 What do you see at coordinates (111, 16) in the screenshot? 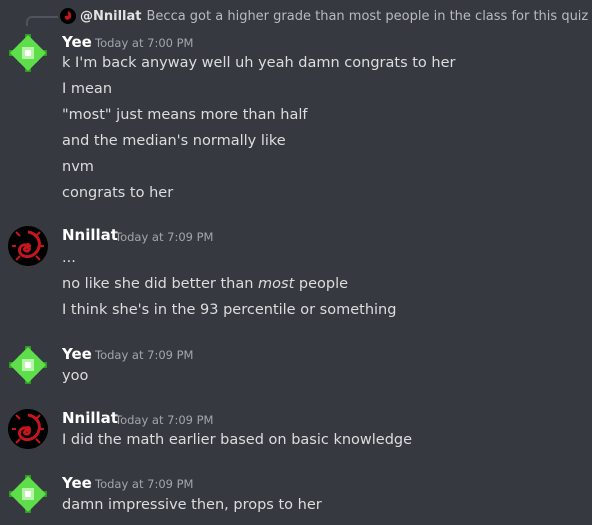
I see `reply-username: @Nnillat` at bounding box center [111, 16].